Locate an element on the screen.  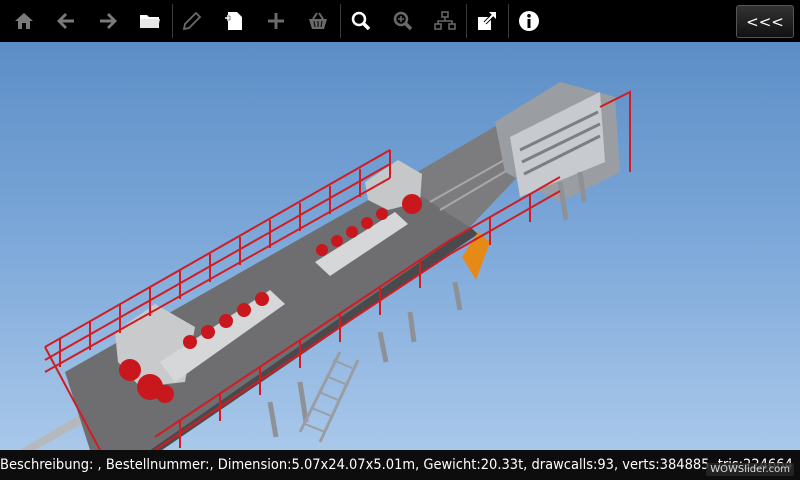
home-icon is located at coordinates (24, 21).